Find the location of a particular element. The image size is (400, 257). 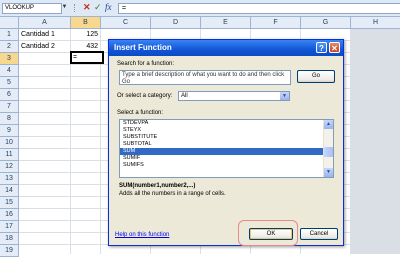

category-label: Or select a category: is located at coordinates (145, 96).